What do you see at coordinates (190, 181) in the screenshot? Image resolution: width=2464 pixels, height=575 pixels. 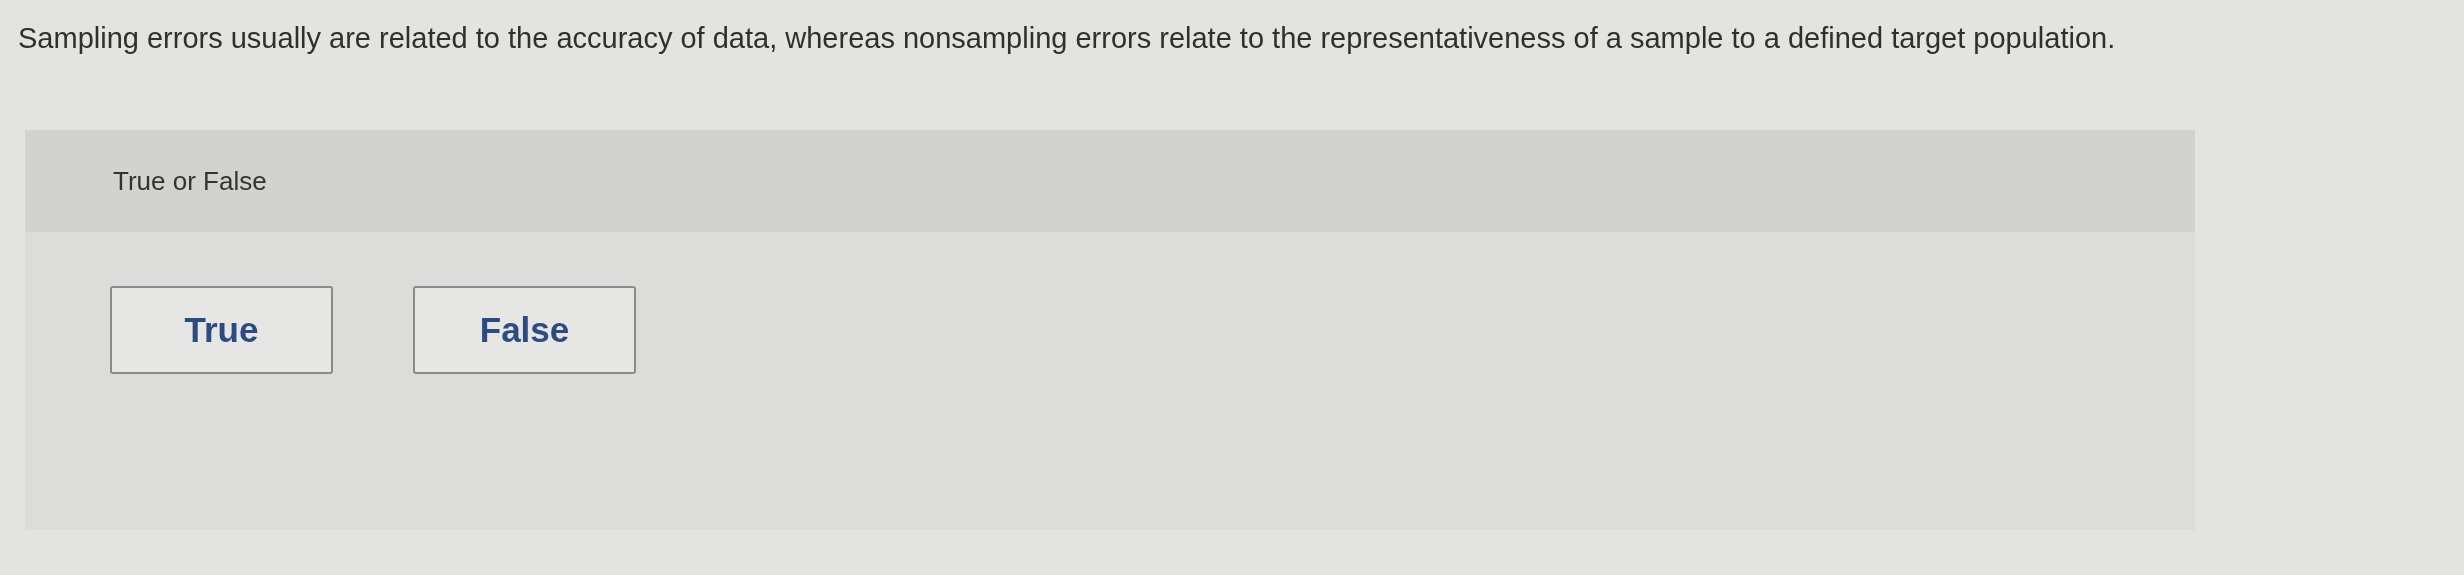 I see `panel-heading: True or False` at bounding box center [190, 181].